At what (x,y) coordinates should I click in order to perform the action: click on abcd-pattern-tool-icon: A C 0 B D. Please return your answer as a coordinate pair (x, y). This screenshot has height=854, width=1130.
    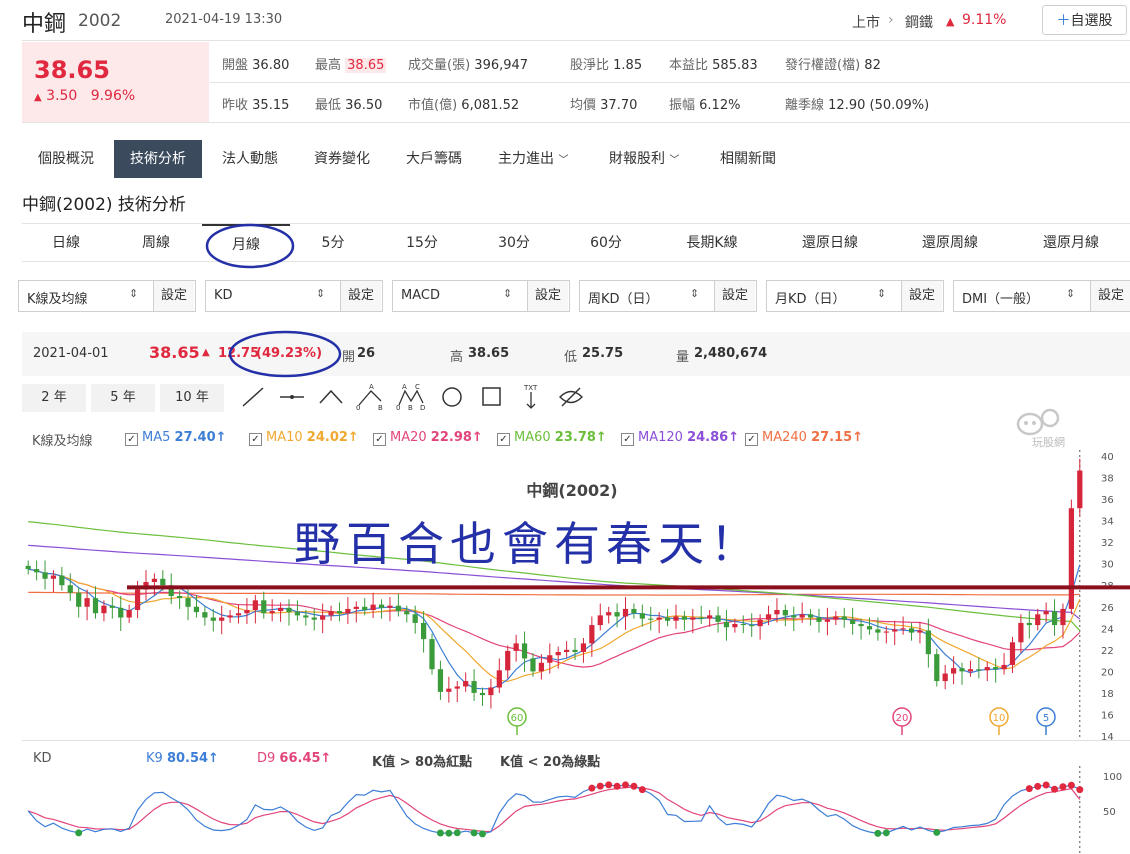
    Looking at the image, I should click on (411, 397).